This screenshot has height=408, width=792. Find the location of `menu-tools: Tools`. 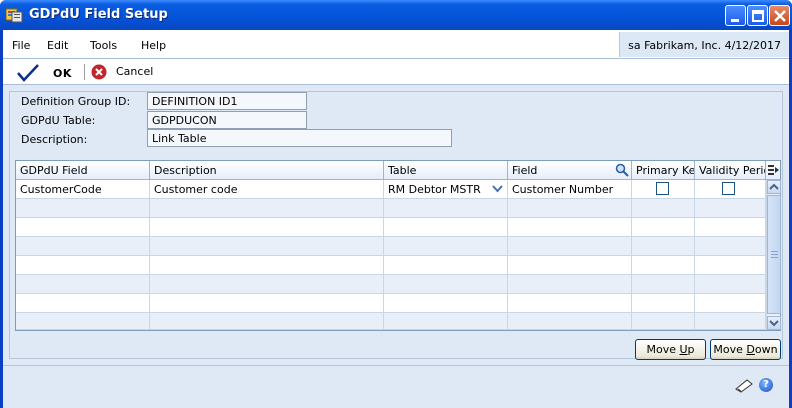

menu-tools: Tools is located at coordinates (103, 45).